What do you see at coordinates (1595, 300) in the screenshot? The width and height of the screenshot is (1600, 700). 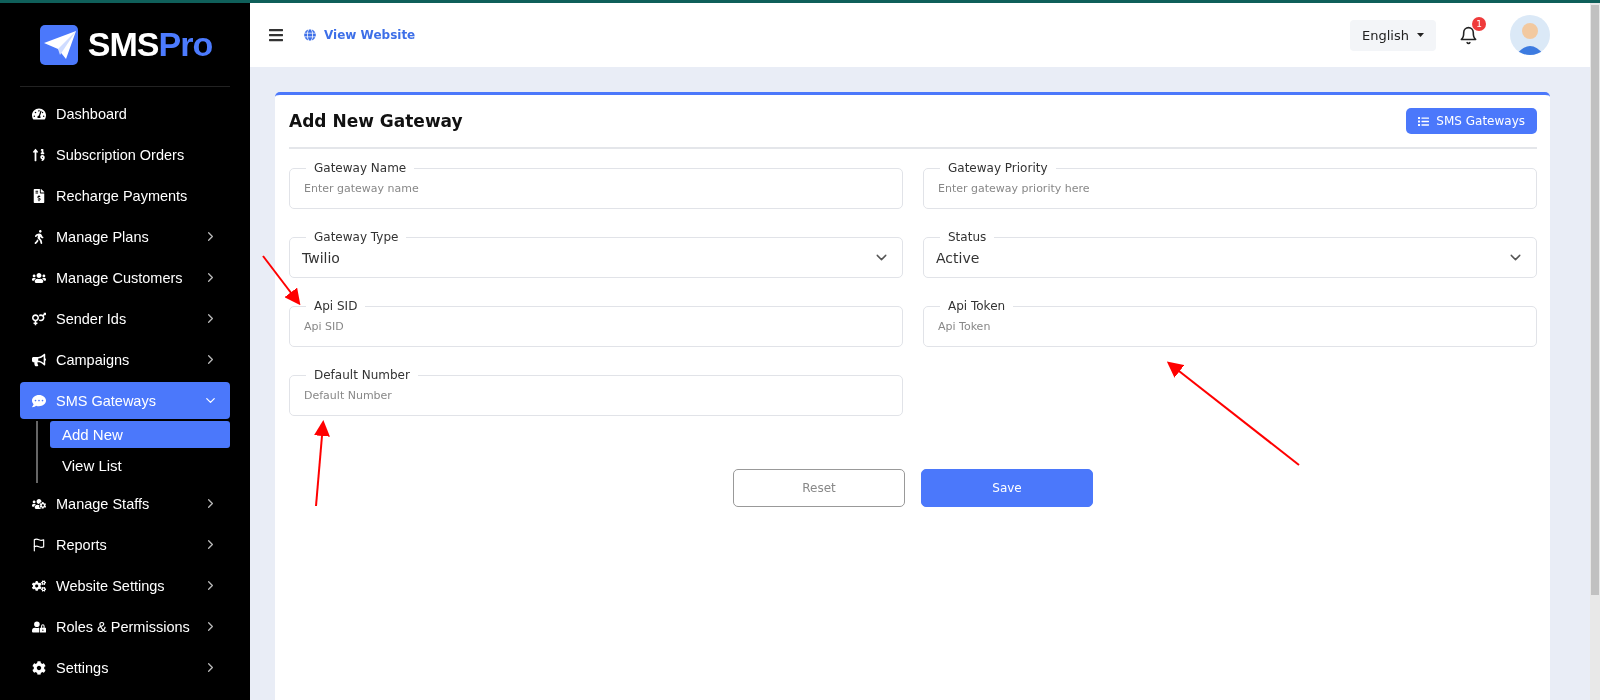 I see `scrollbar-thumb` at bounding box center [1595, 300].